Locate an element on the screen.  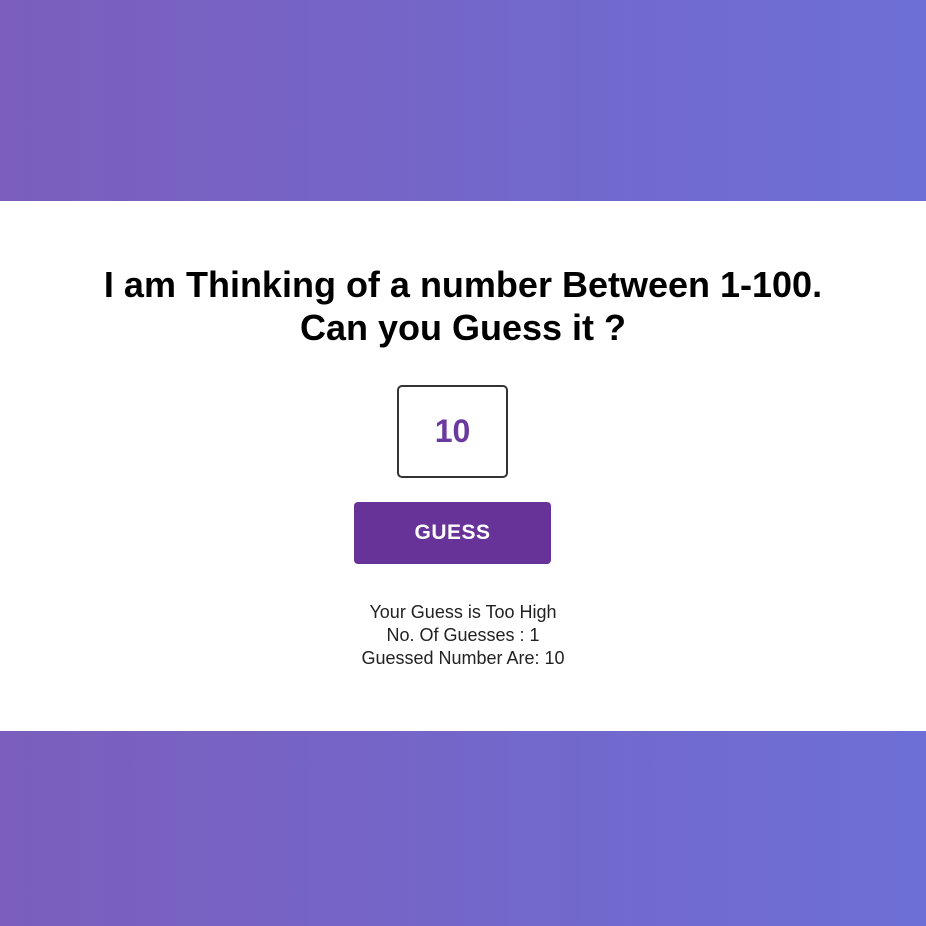
result-message: Your Guess is Too High is located at coordinates (463, 612).